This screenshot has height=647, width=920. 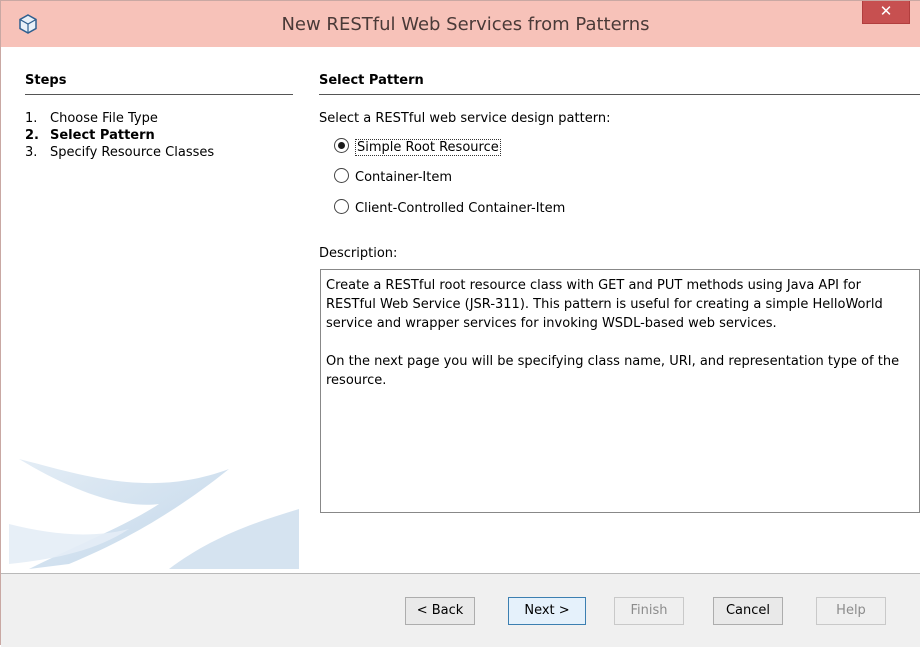 I want to click on step-item: 3. Specify Resource Classes, so click(x=119, y=152).